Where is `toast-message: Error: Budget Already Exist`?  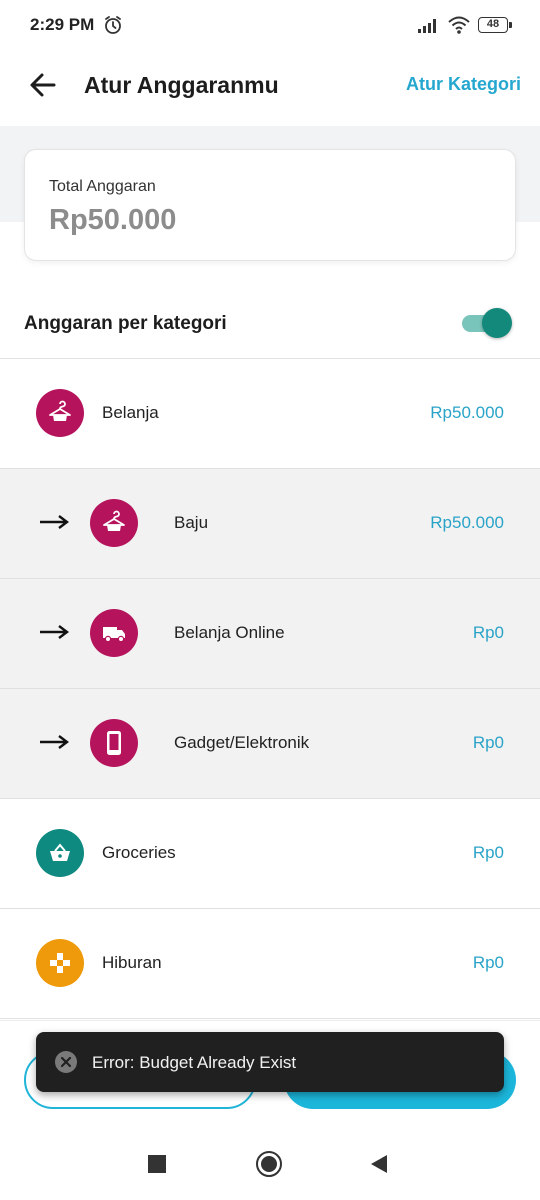 toast-message: Error: Budget Already Exist is located at coordinates (194, 1062).